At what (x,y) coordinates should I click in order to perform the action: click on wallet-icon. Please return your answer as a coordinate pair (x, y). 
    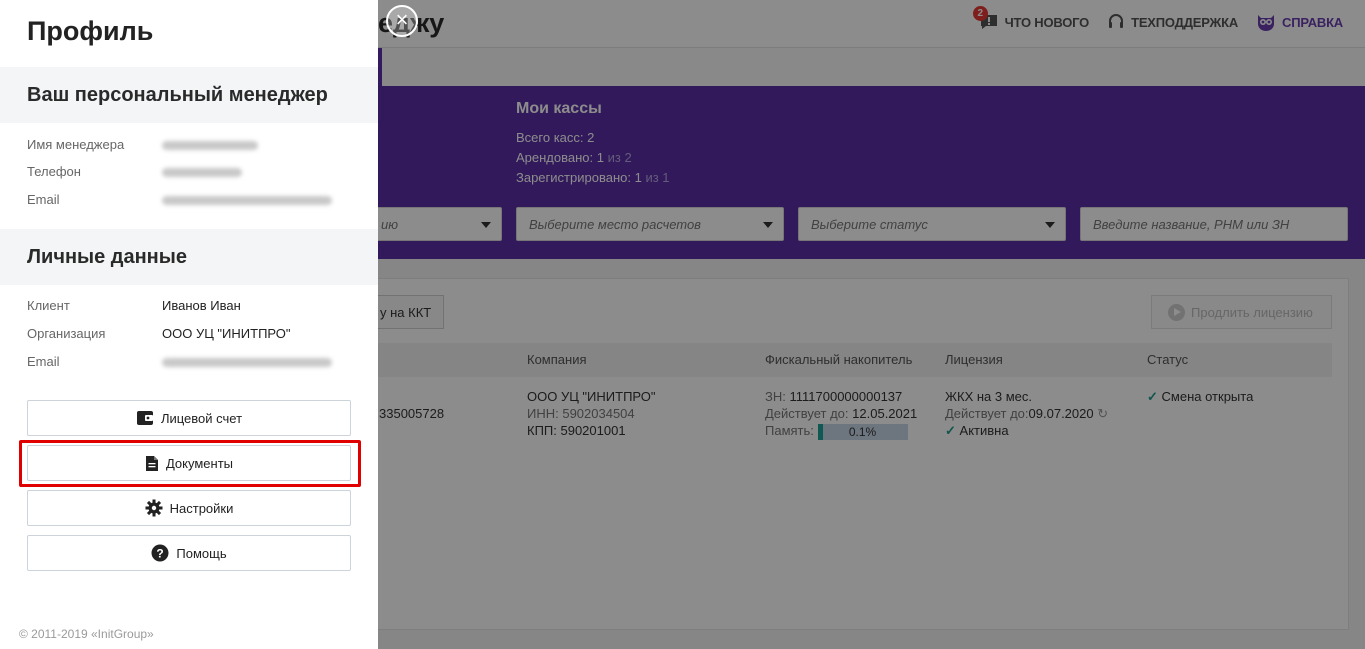
    Looking at the image, I should click on (144, 418).